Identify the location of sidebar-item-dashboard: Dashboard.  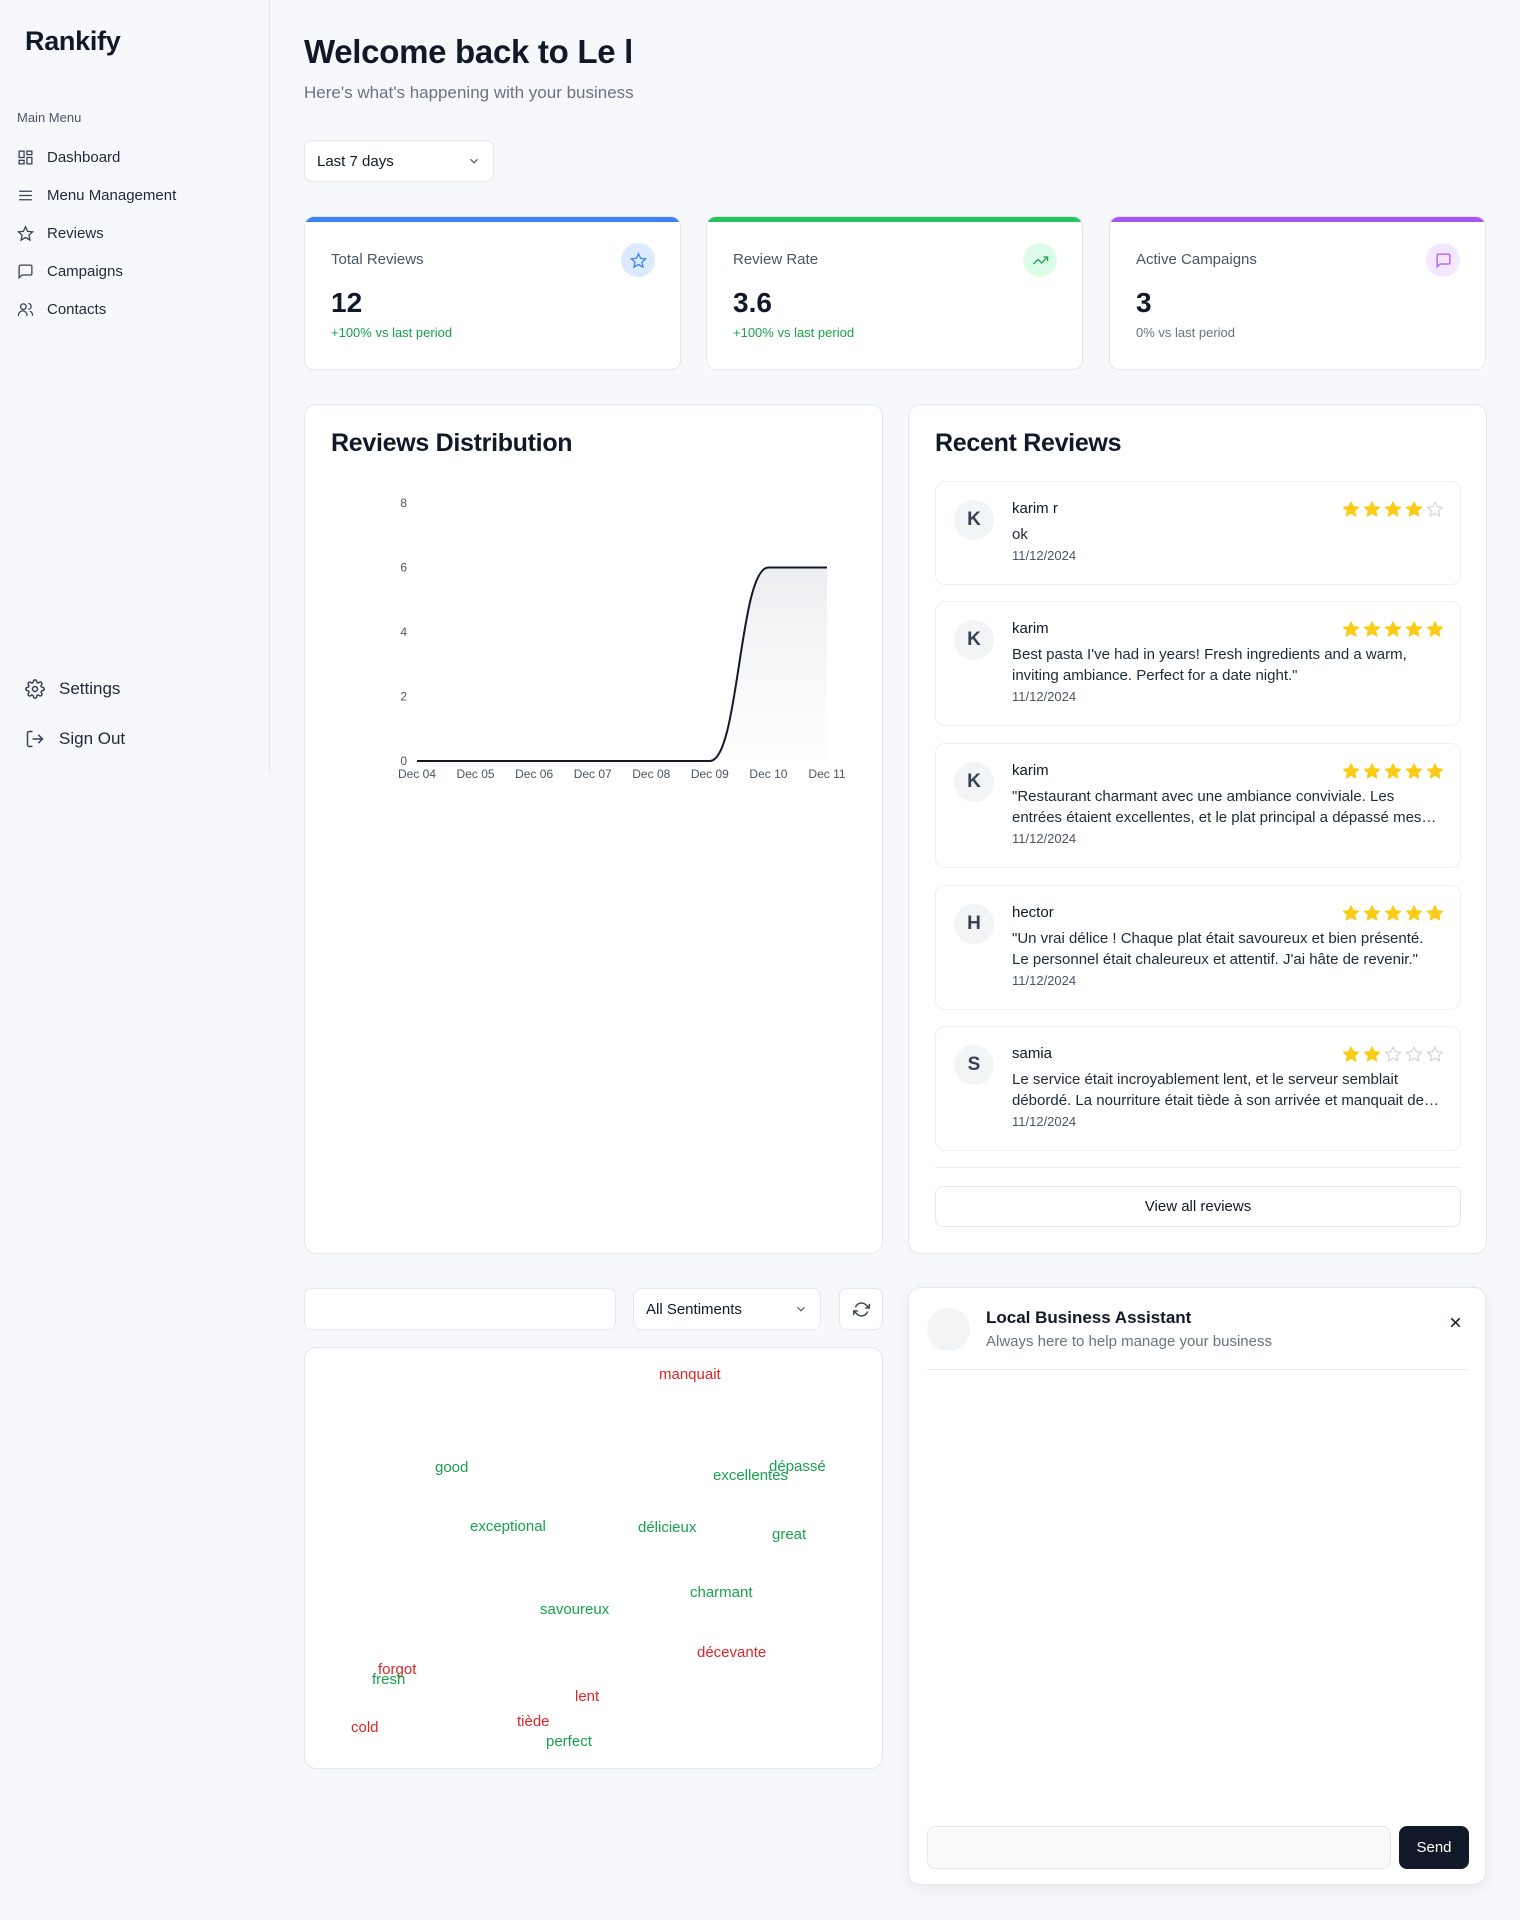
(137, 157).